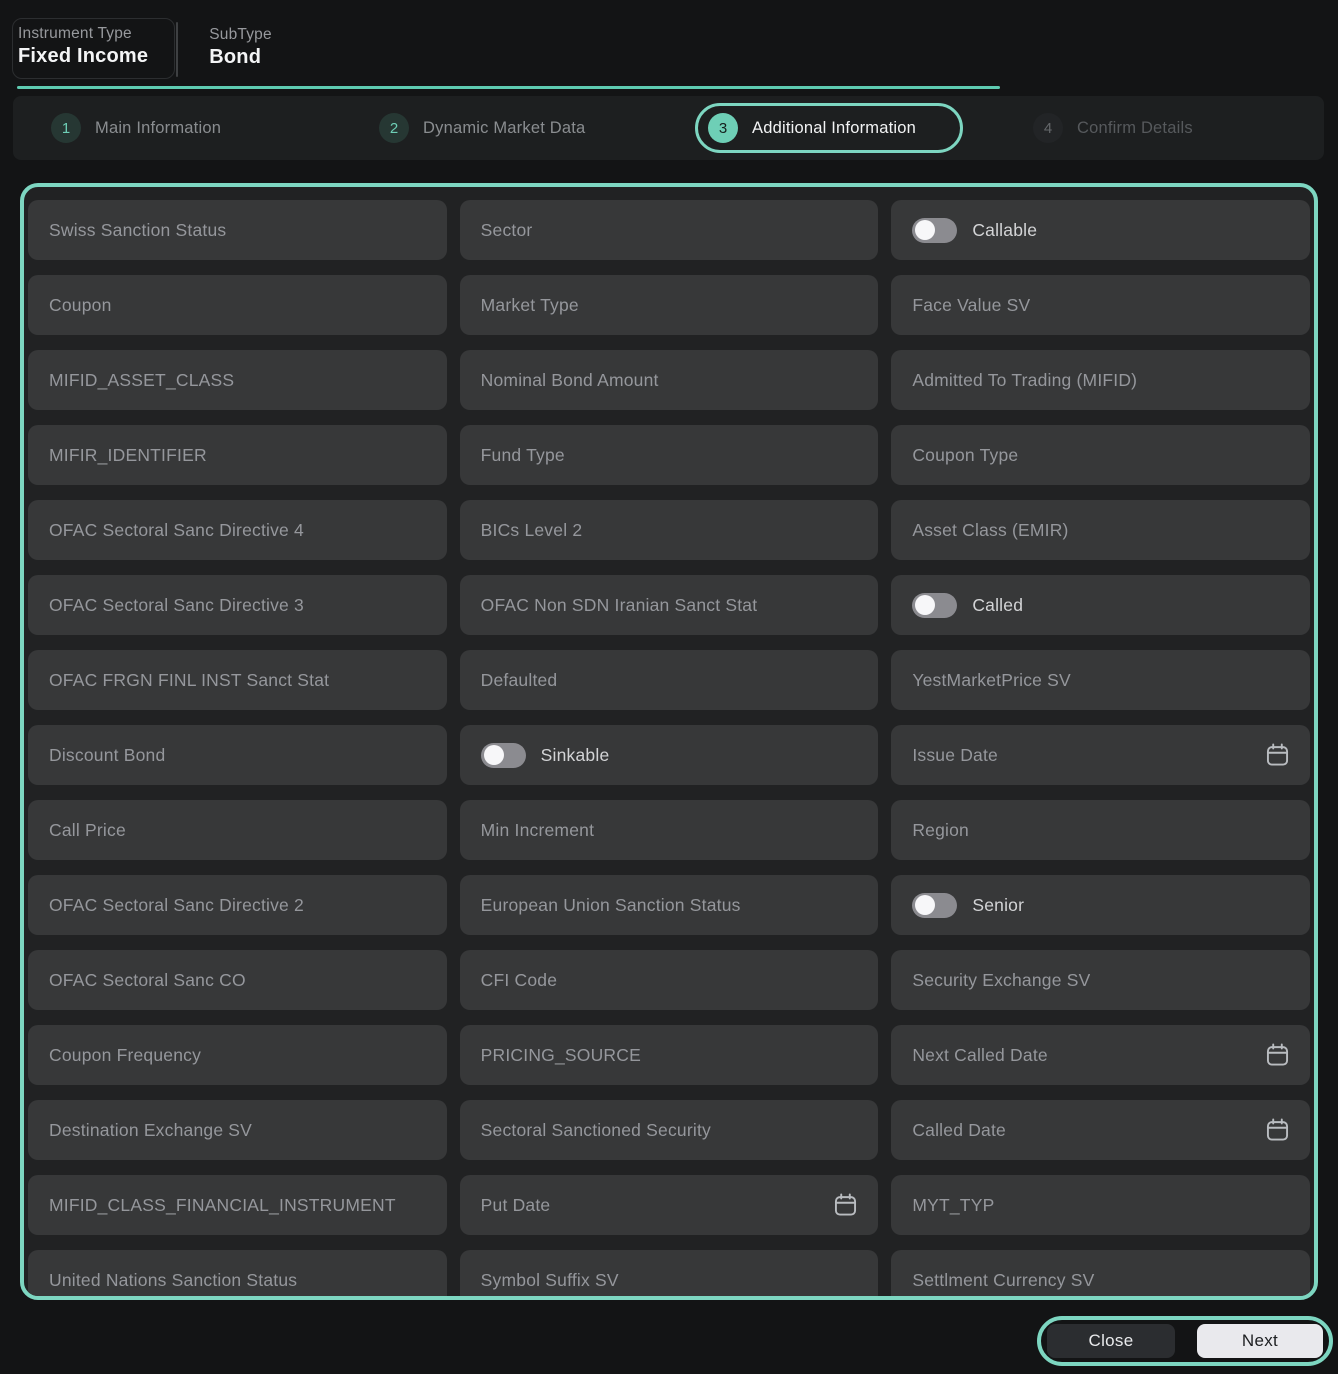  Describe the element at coordinates (1100, 230) in the screenshot. I see `field-callable: Callable` at that location.